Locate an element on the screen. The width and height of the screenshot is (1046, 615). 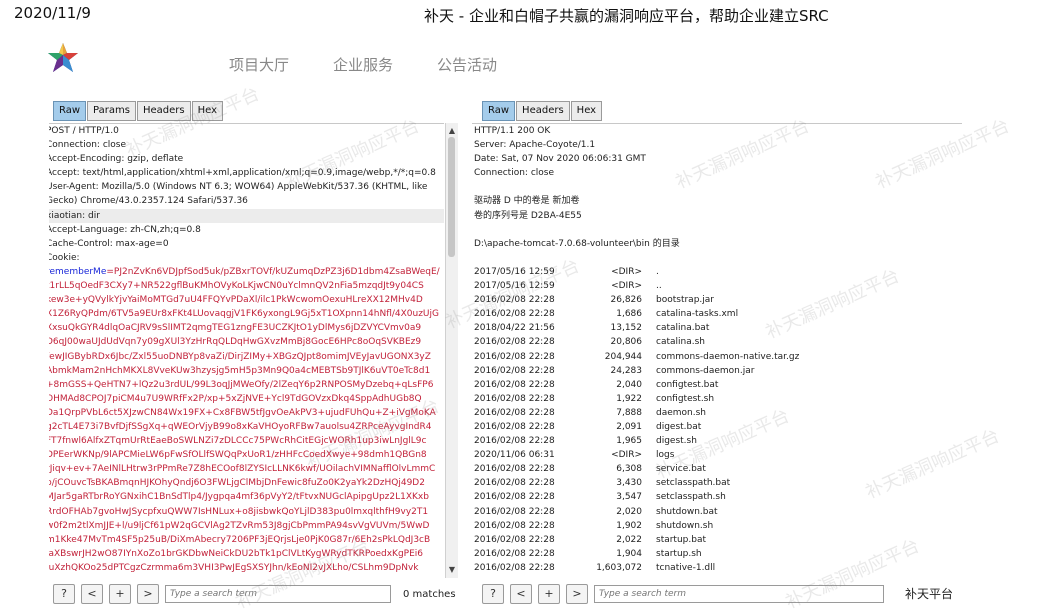
entry-size: 3,547 is located at coordinates (629, 497).